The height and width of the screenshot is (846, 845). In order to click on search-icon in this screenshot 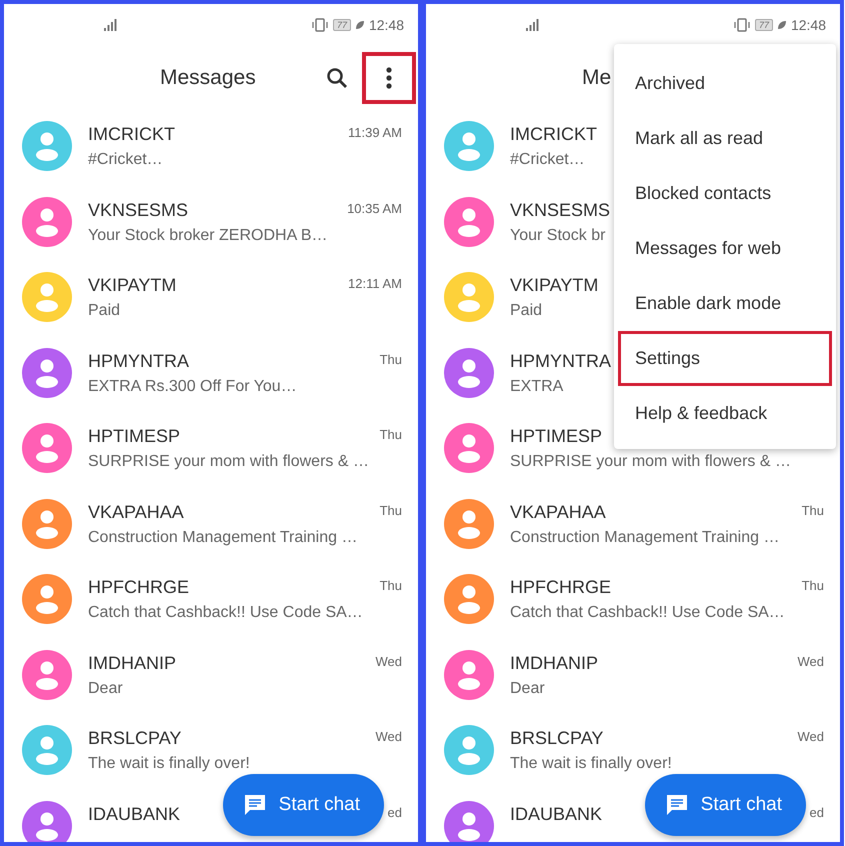, I will do `click(337, 78)`.